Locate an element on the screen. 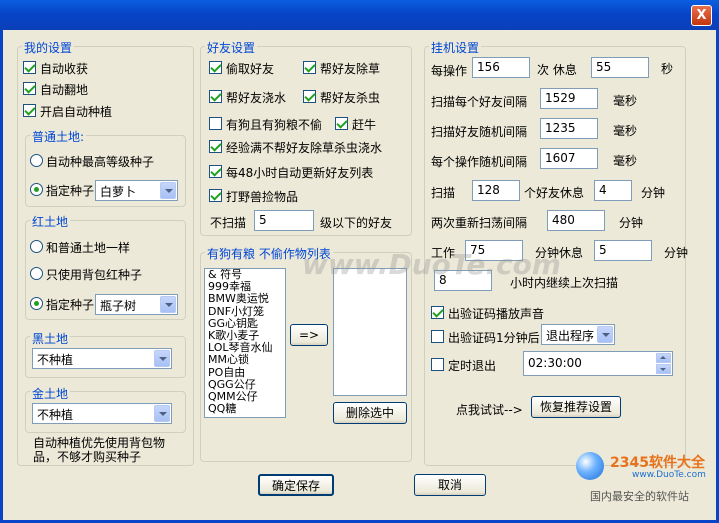 This screenshot has width=719, height=523. help-bug-checkbox is located at coordinates (309, 96).